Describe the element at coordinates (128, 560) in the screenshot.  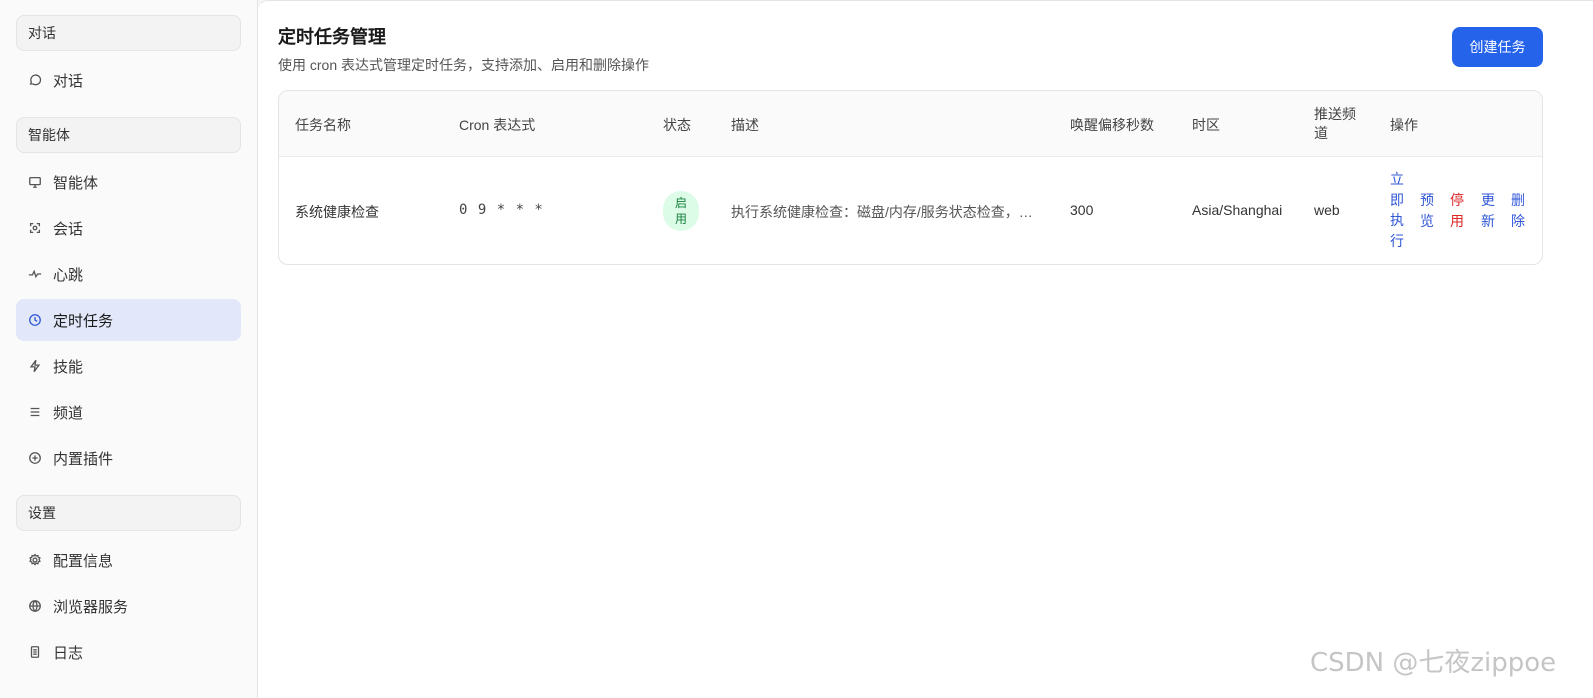
I see `sidebar-item-config: 配置信息` at that location.